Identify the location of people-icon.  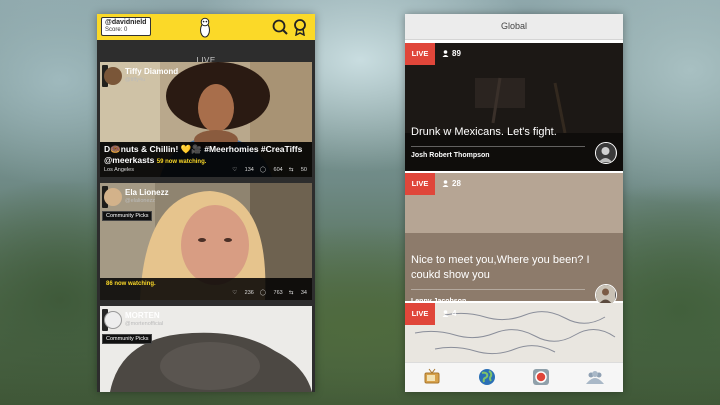
(595, 377).